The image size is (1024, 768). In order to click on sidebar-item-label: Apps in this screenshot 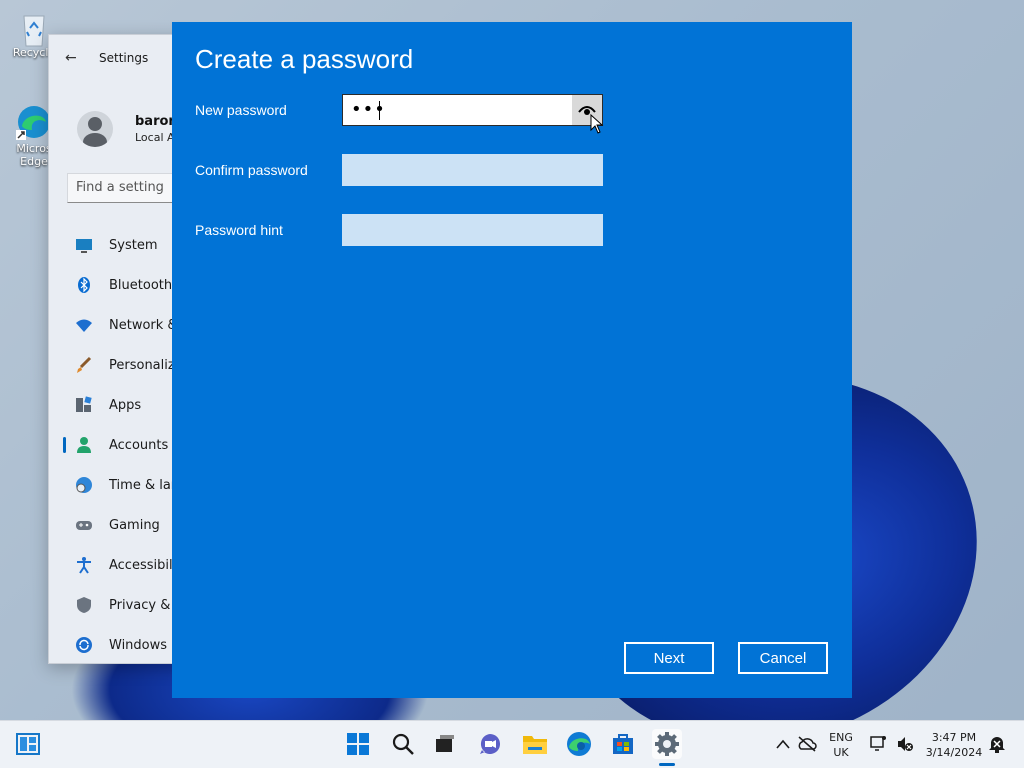, I will do `click(125, 405)`.